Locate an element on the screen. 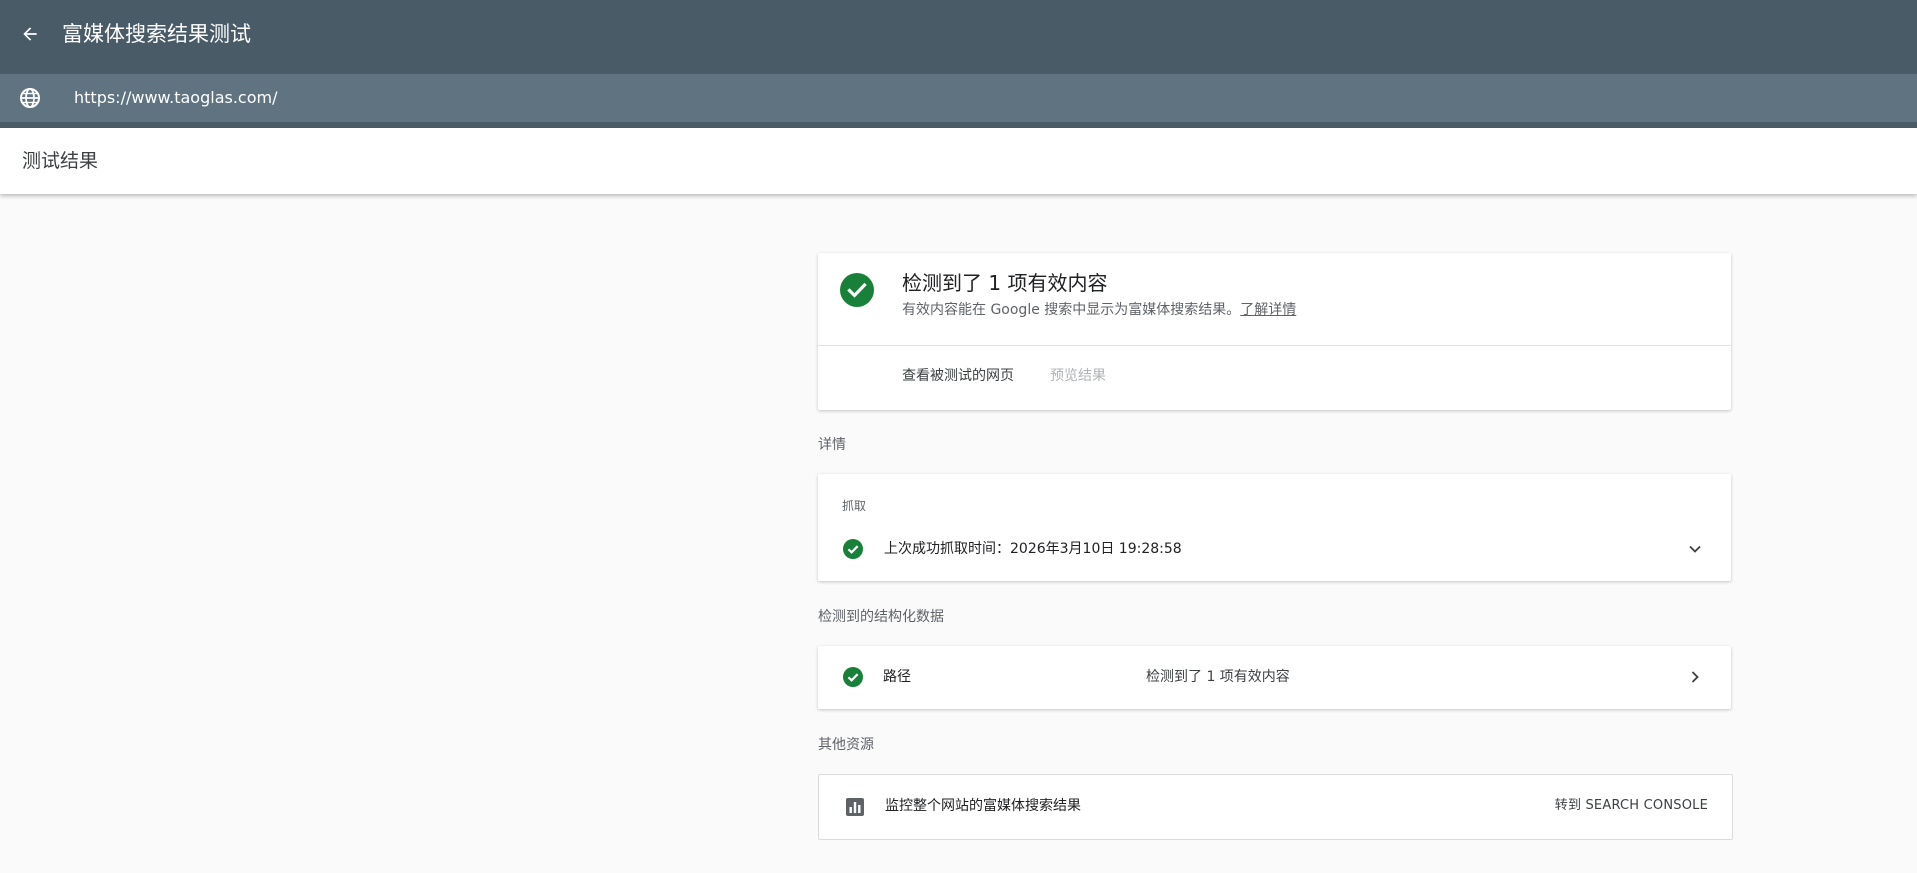 The width and height of the screenshot is (1917, 873). chevron-right-icon is located at coordinates (1695, 677).